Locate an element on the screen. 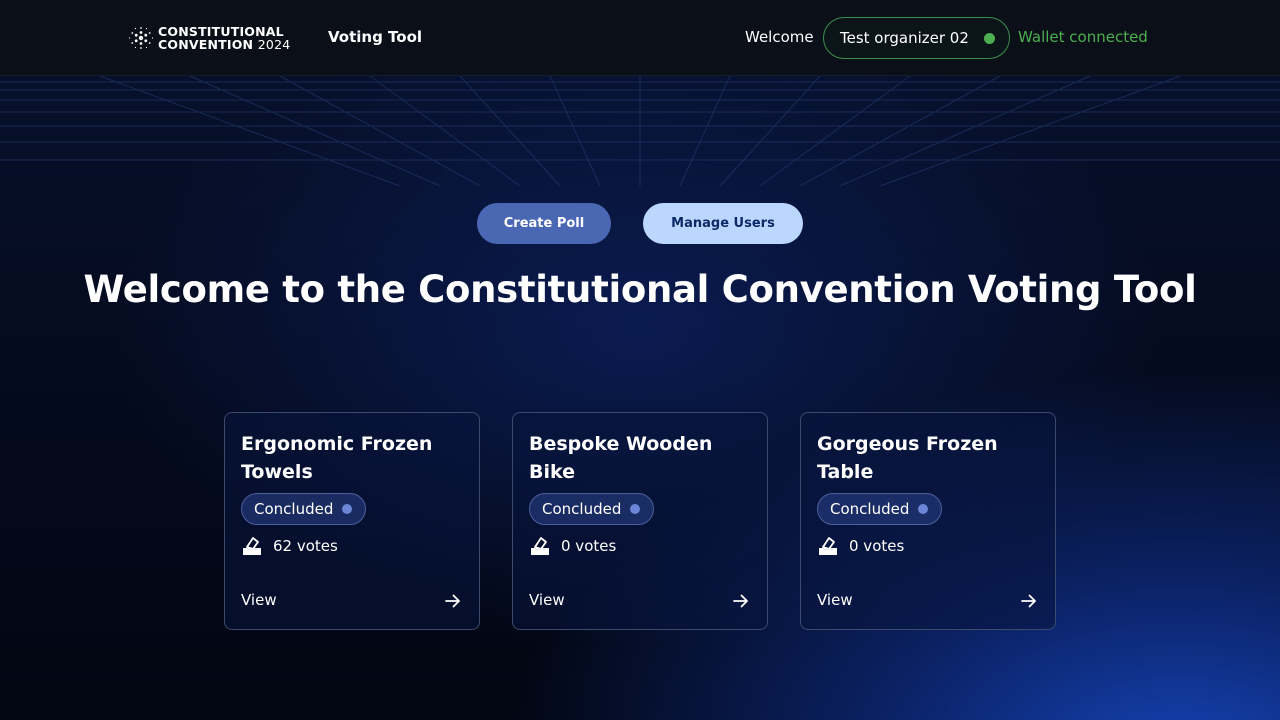 Image resolution: width=1280 pixels, height=720 pixels. vote-count-label: 62 votes is located at coordinates (305, 546).